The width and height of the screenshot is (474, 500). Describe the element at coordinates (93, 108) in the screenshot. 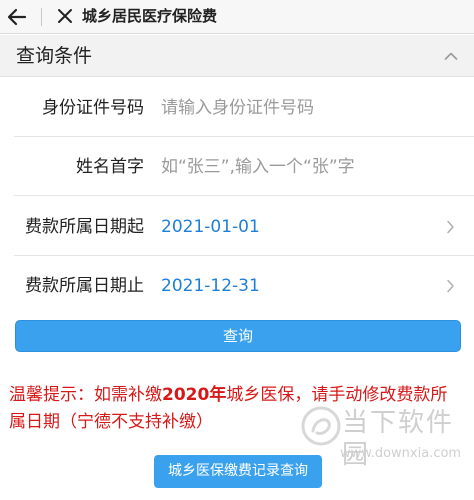

I see `id-number-label: 身份证件号码` at that location.